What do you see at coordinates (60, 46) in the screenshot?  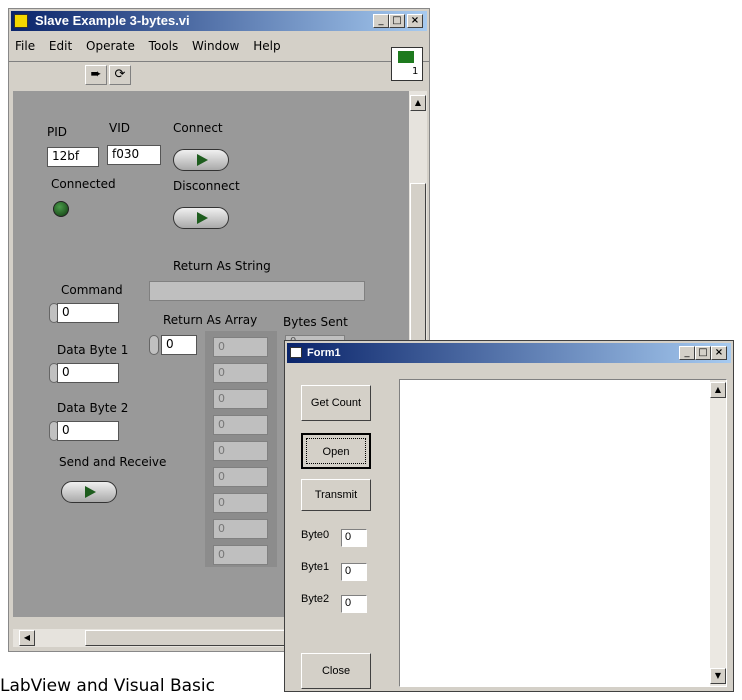 I see `menu-edit: Edit` at bounding box center [60, 46].